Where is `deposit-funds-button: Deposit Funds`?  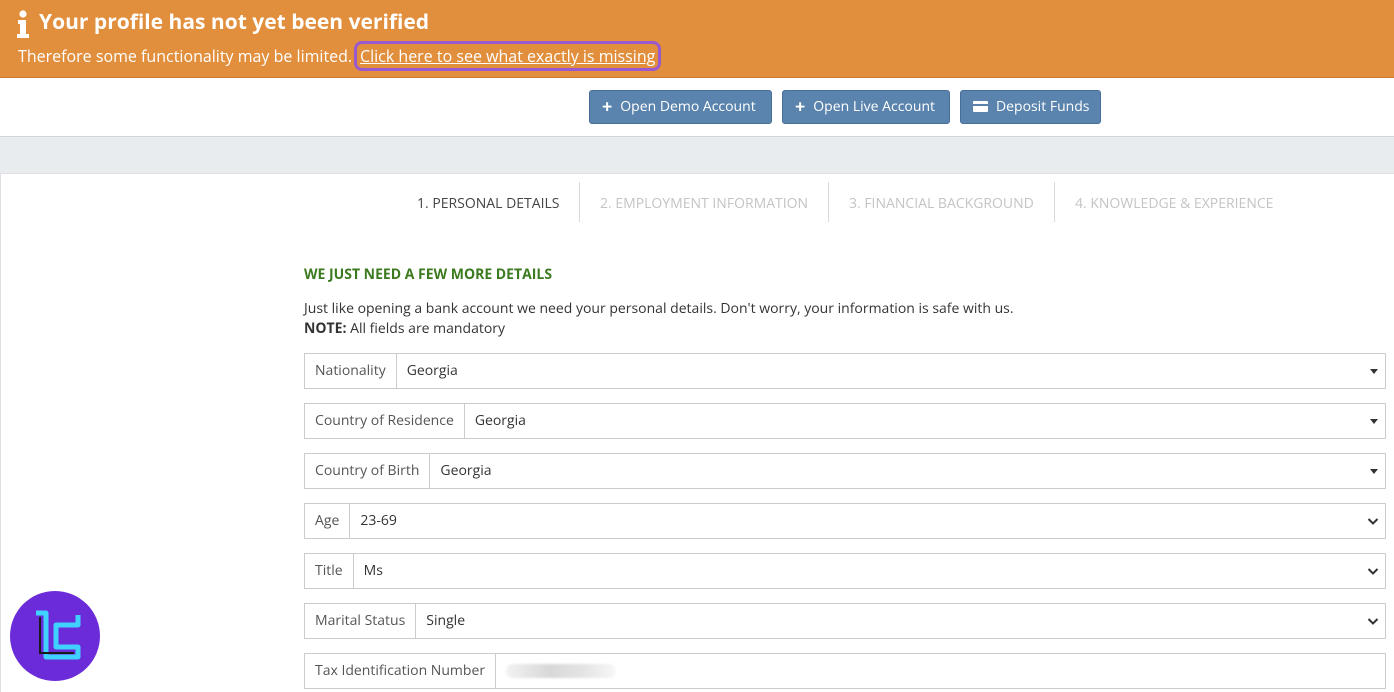
deposit-funds-button: Deposit Funds is located at coordinates (1030, 107).